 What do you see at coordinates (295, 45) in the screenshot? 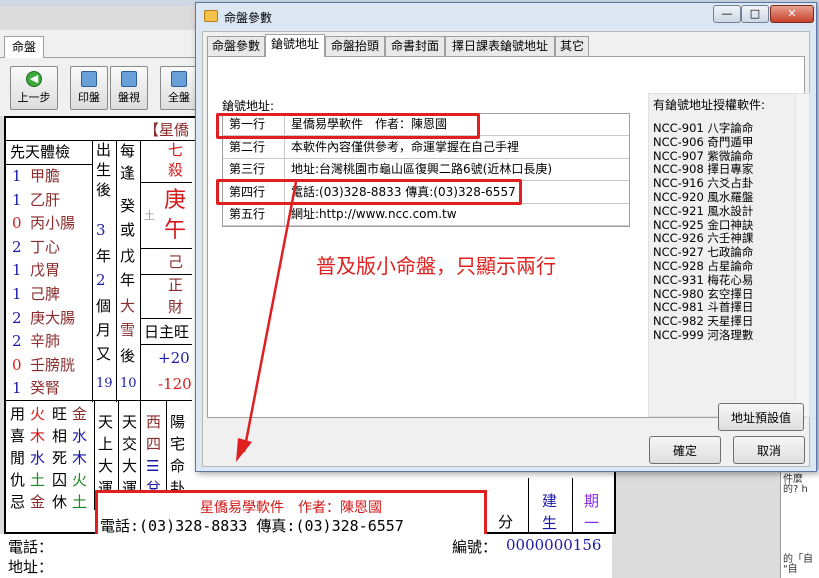
I see `tab-address: 鎗號地址` at bounding box center [295, 45].